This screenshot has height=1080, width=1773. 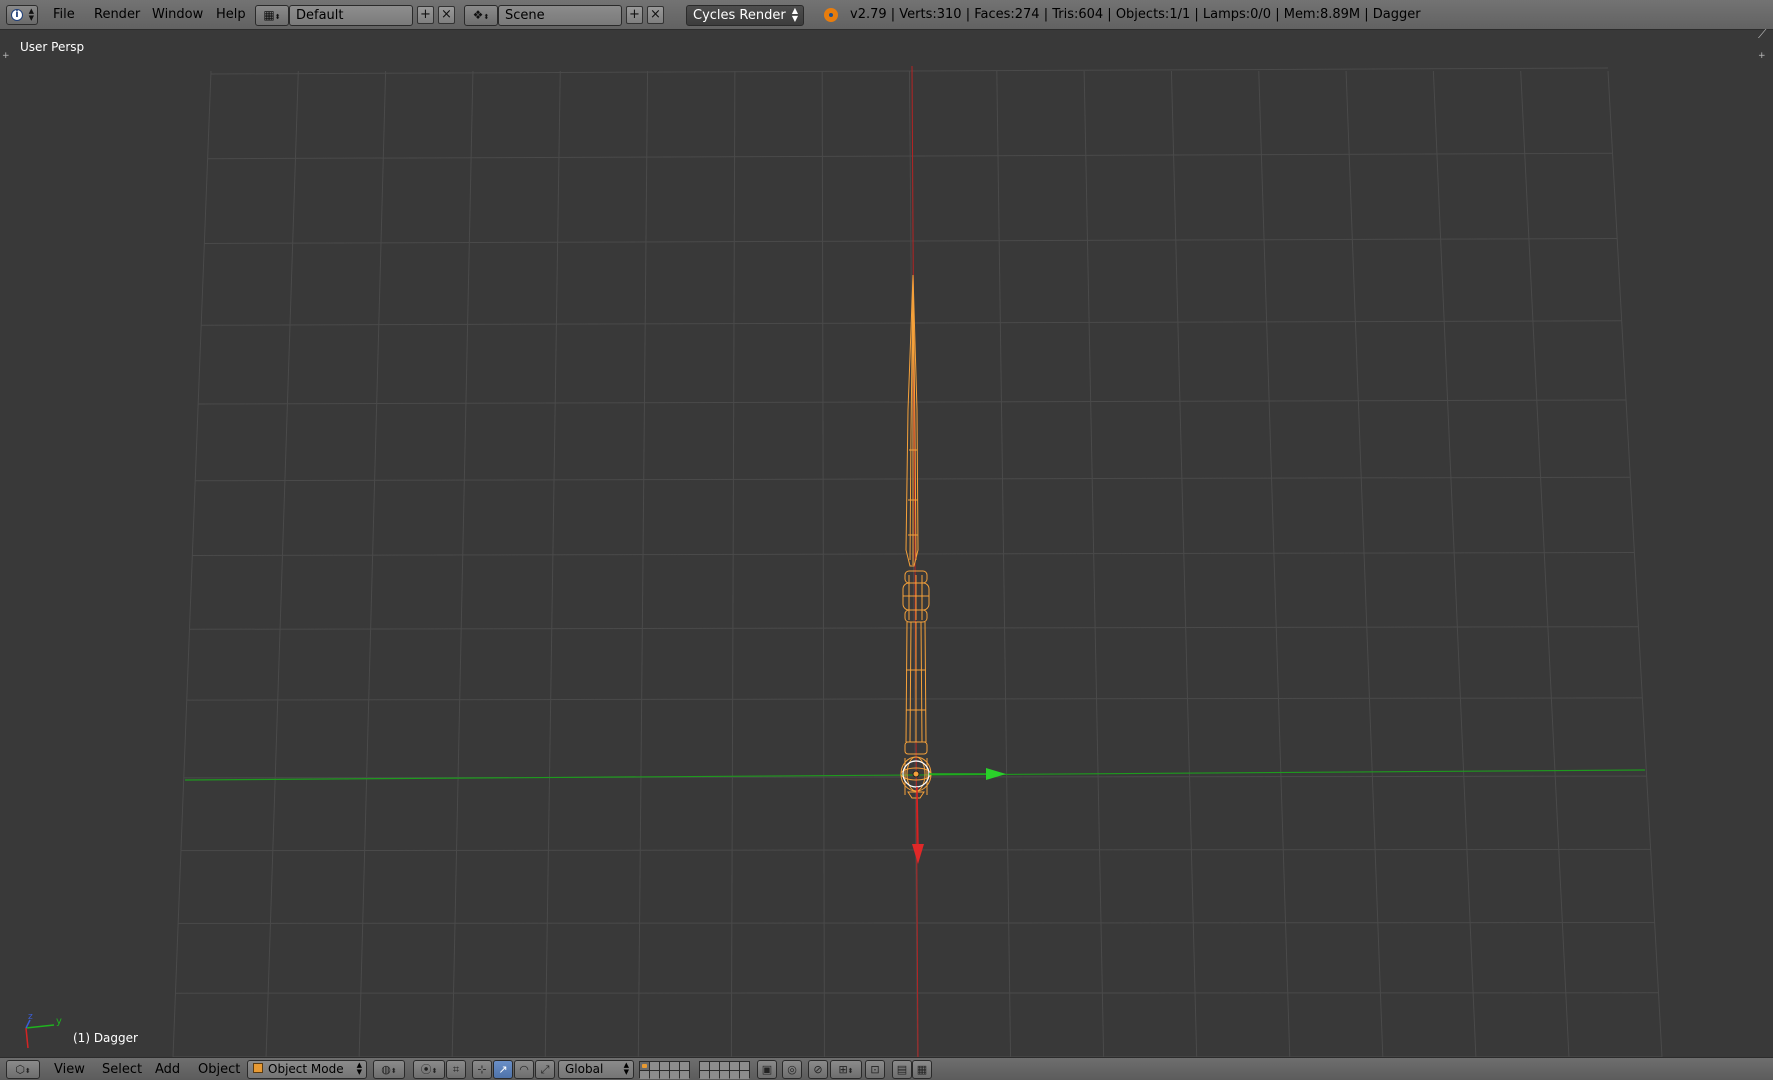 I want to click on blender-logo-icon, so click(x=831, y=15).